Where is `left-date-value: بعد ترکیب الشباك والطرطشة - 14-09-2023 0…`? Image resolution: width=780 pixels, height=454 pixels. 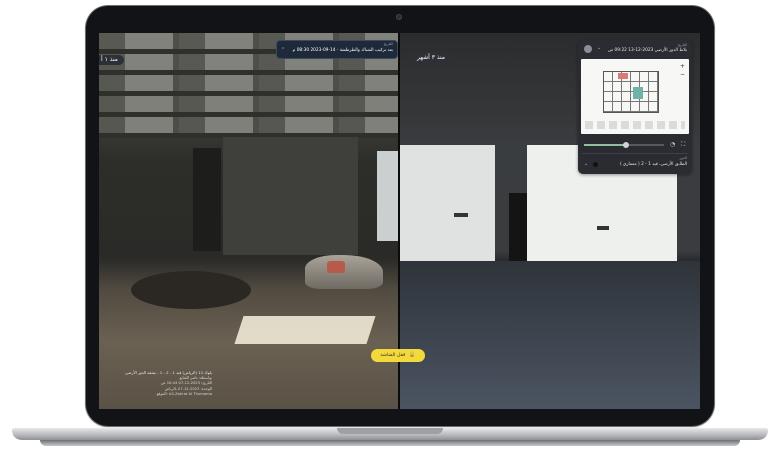 left-date-value: بعد ترکیب الشباك والطرطشة - 14-09-2023 0… is located at coordinates (342, 50).